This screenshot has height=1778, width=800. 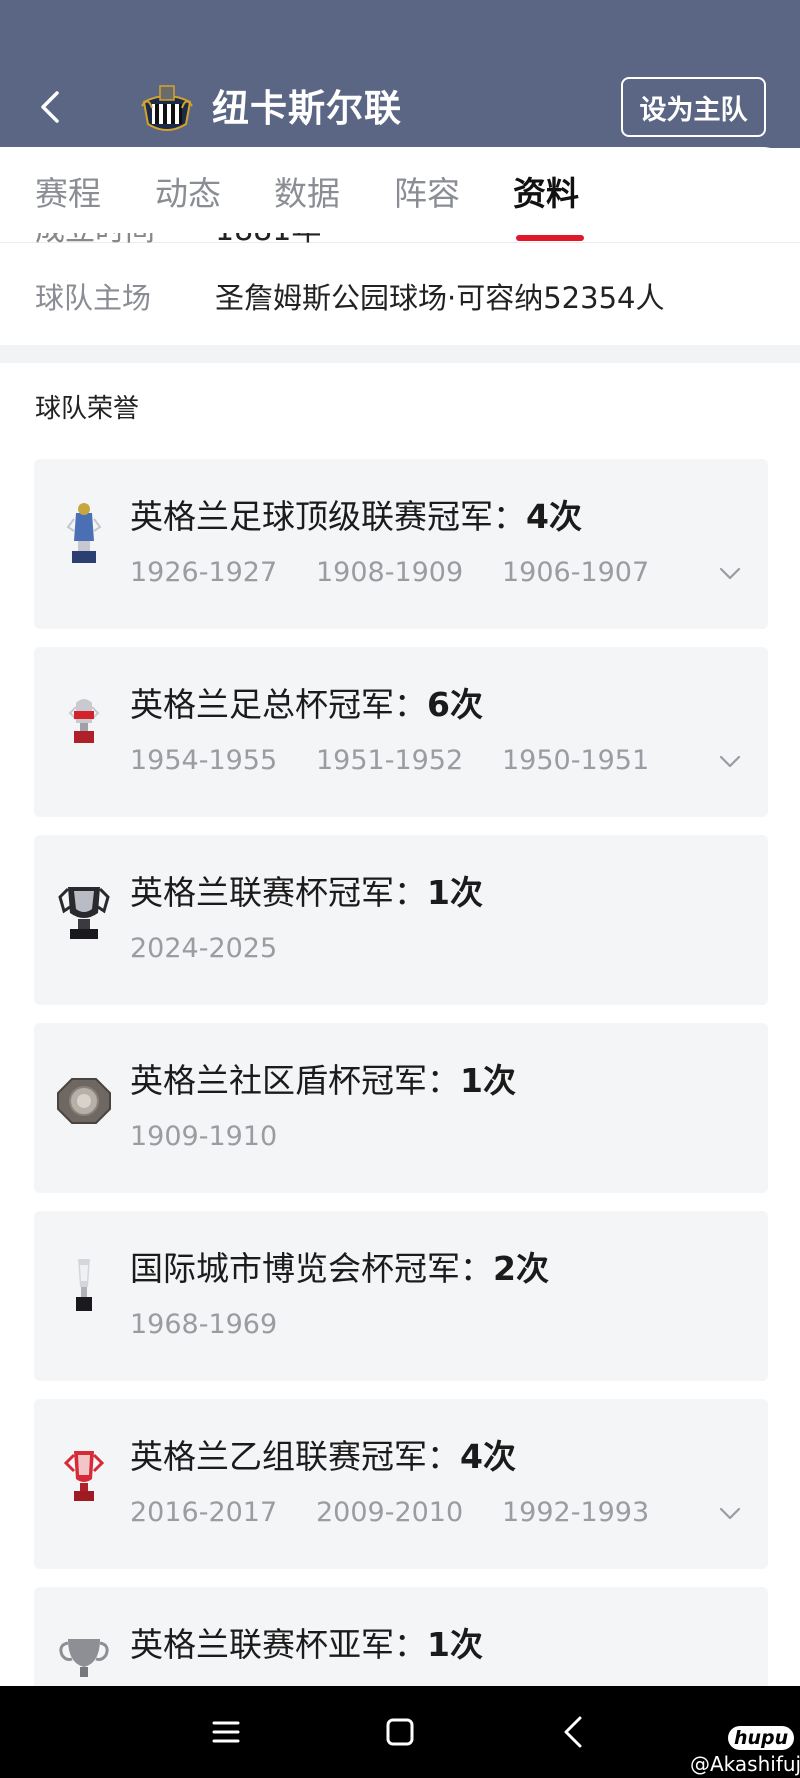 What do you see at coordinates (400, 74) in the screenshot?
I see `top-header: 纽卡斯尔联 设为主队` at bounding box center [400, 74].